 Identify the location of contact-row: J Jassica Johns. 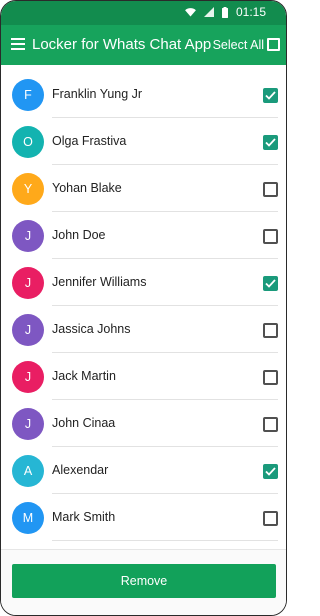
(143, 329).